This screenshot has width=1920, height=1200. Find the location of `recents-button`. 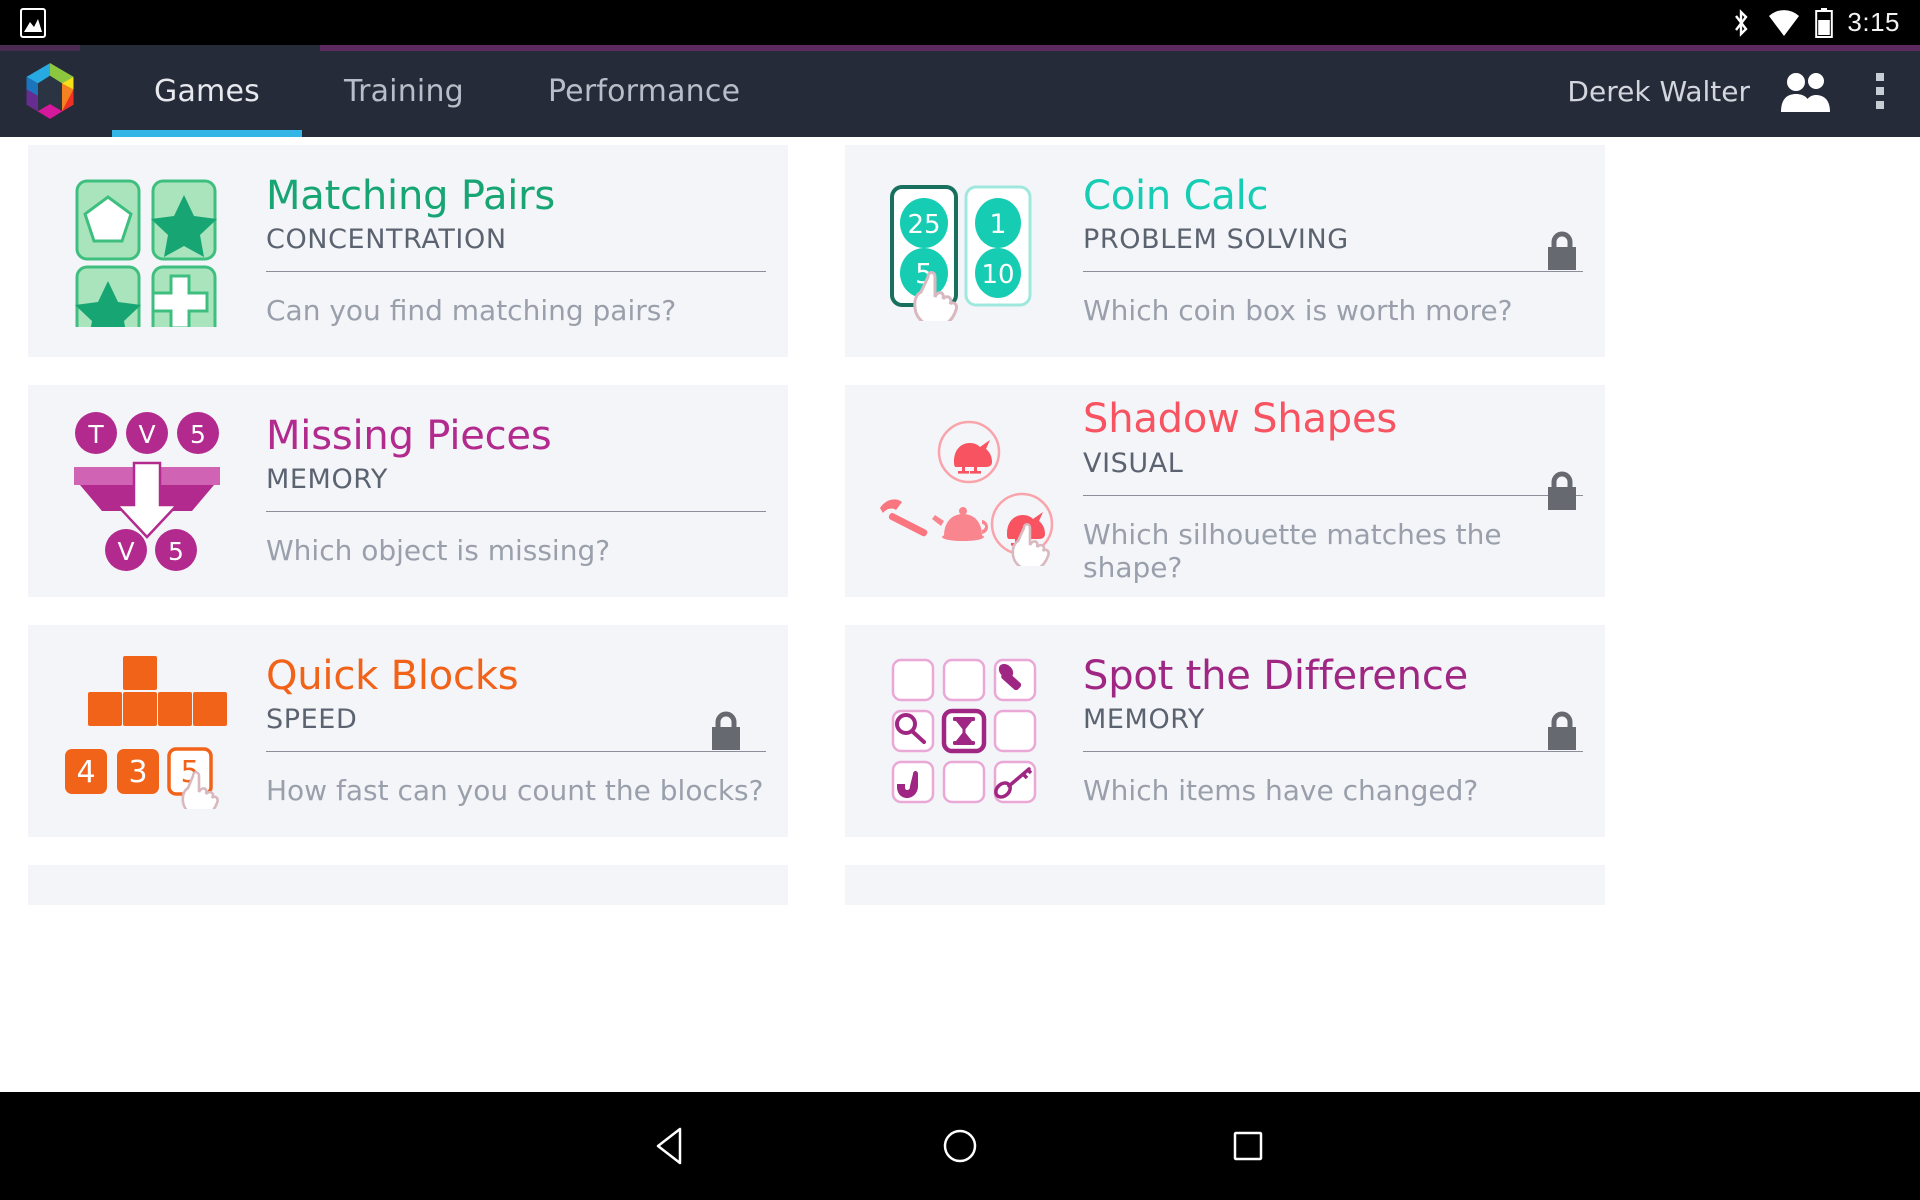

recents-button is located at coordinates (1248, 1146).